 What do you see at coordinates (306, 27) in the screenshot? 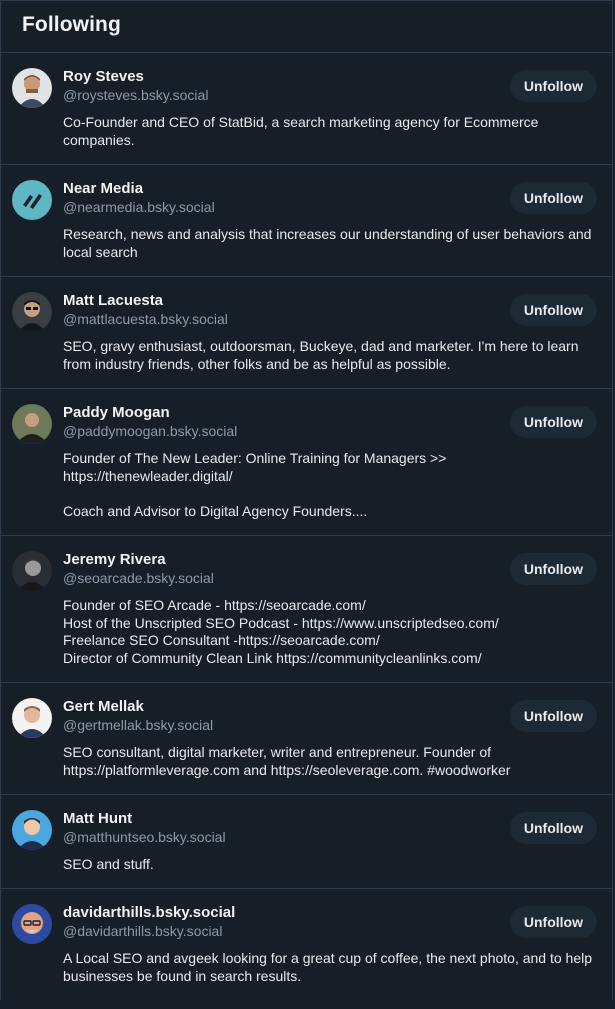
I see `page-header: Following` at bounding box center [306, 27].